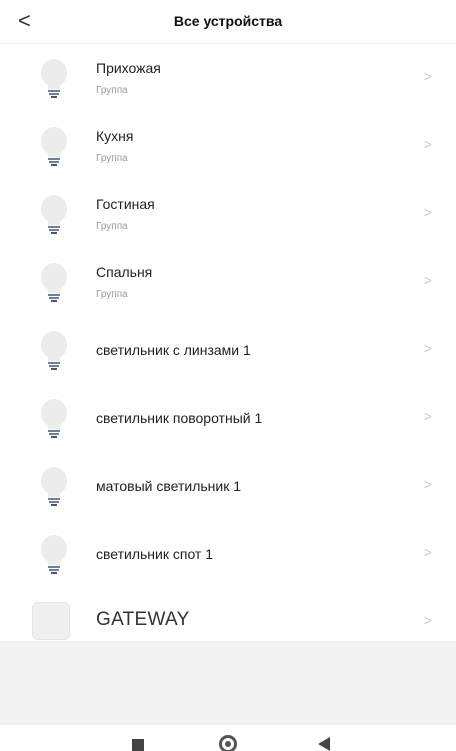  I want to click on gateway-icon, so click(51, 621).